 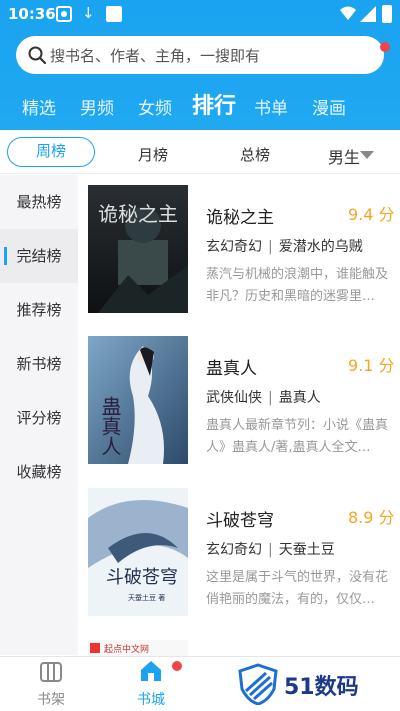 I want to click on tab-bookstore: 书城, so click(x=151, y=684).